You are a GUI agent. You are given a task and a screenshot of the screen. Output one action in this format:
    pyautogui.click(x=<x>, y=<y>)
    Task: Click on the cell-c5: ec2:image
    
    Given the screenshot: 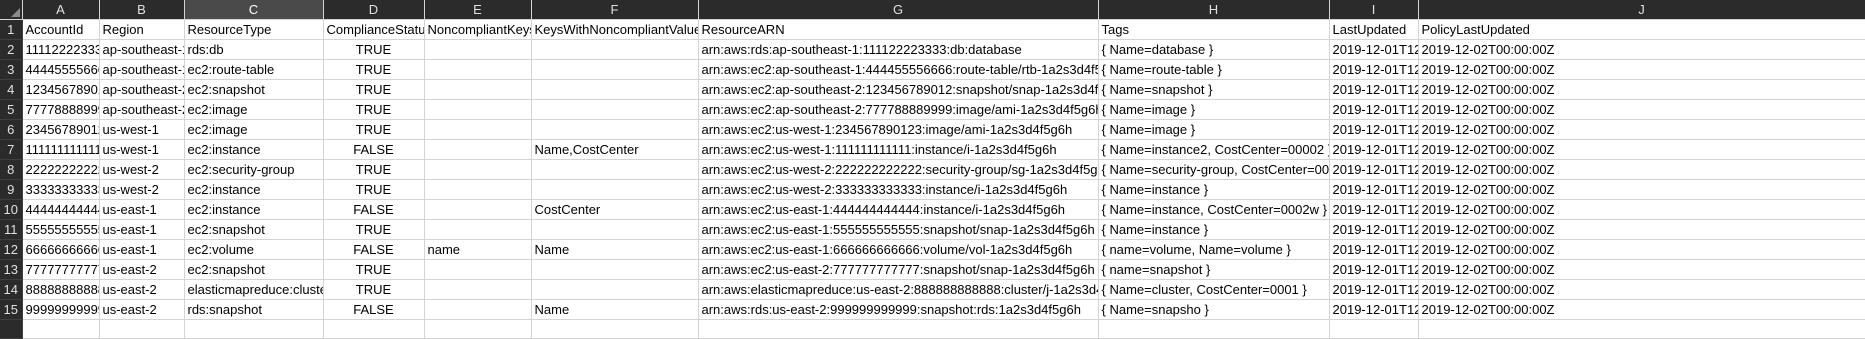 What is the action you would take?
    pyautogui.click(x=254, y=109)
    